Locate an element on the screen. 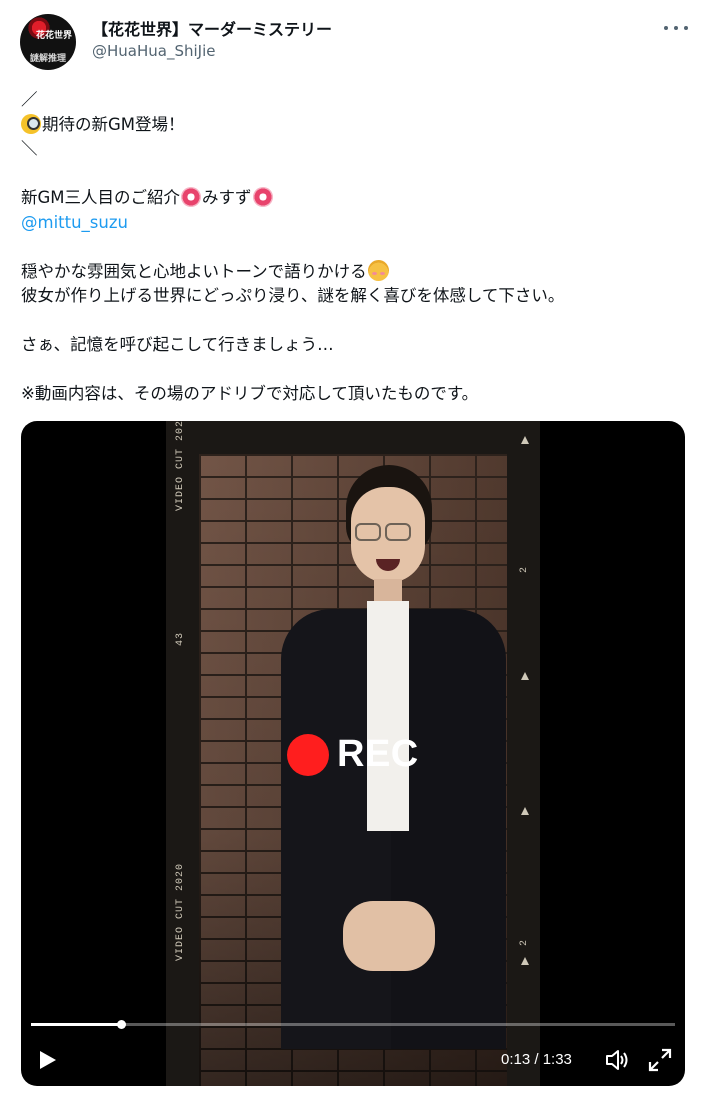  avatar-text-top: 花花世界 is located at coordinates (53, 36).